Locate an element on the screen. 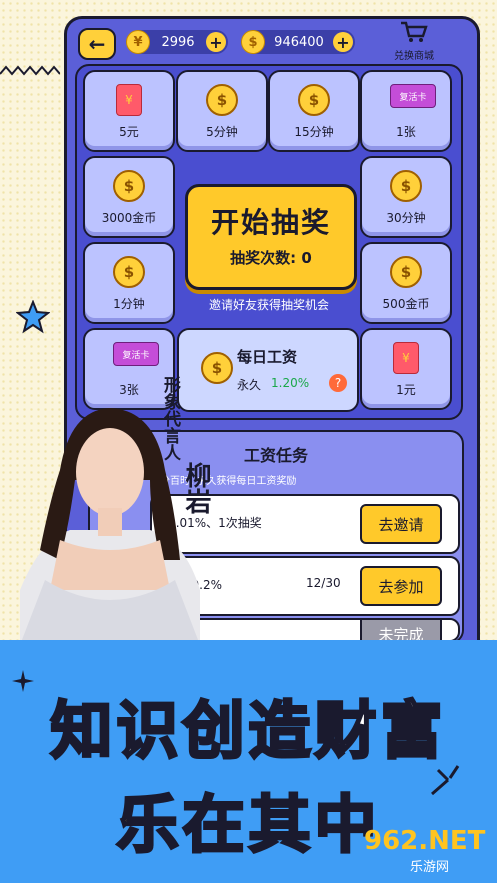  prize-label: 15分钟 is located at coordinates (314, 132).